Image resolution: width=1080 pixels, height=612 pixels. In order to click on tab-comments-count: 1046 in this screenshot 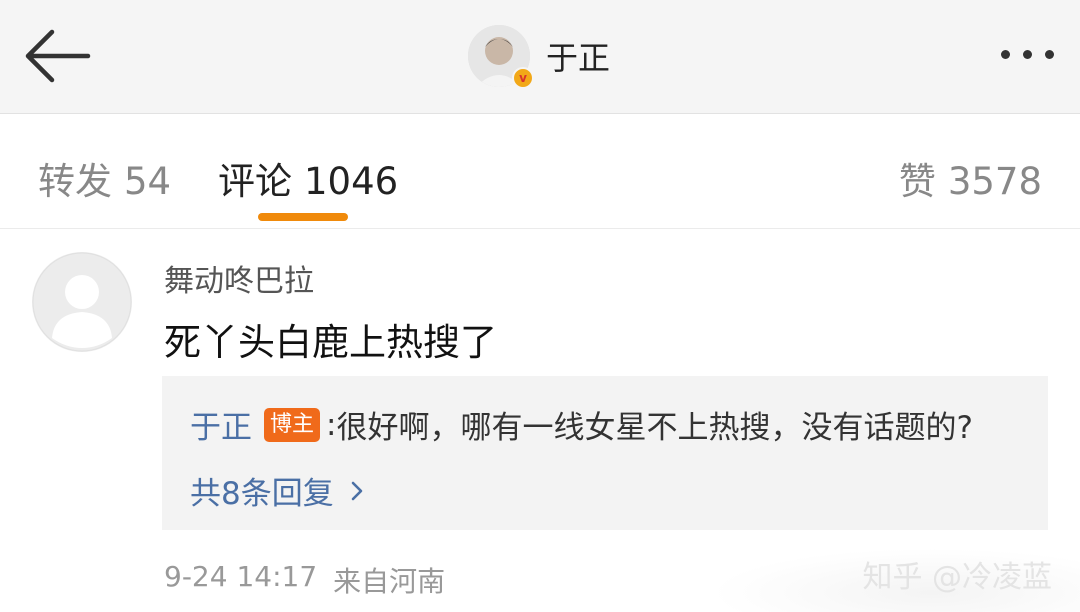, I will do `click(351, 181)`.